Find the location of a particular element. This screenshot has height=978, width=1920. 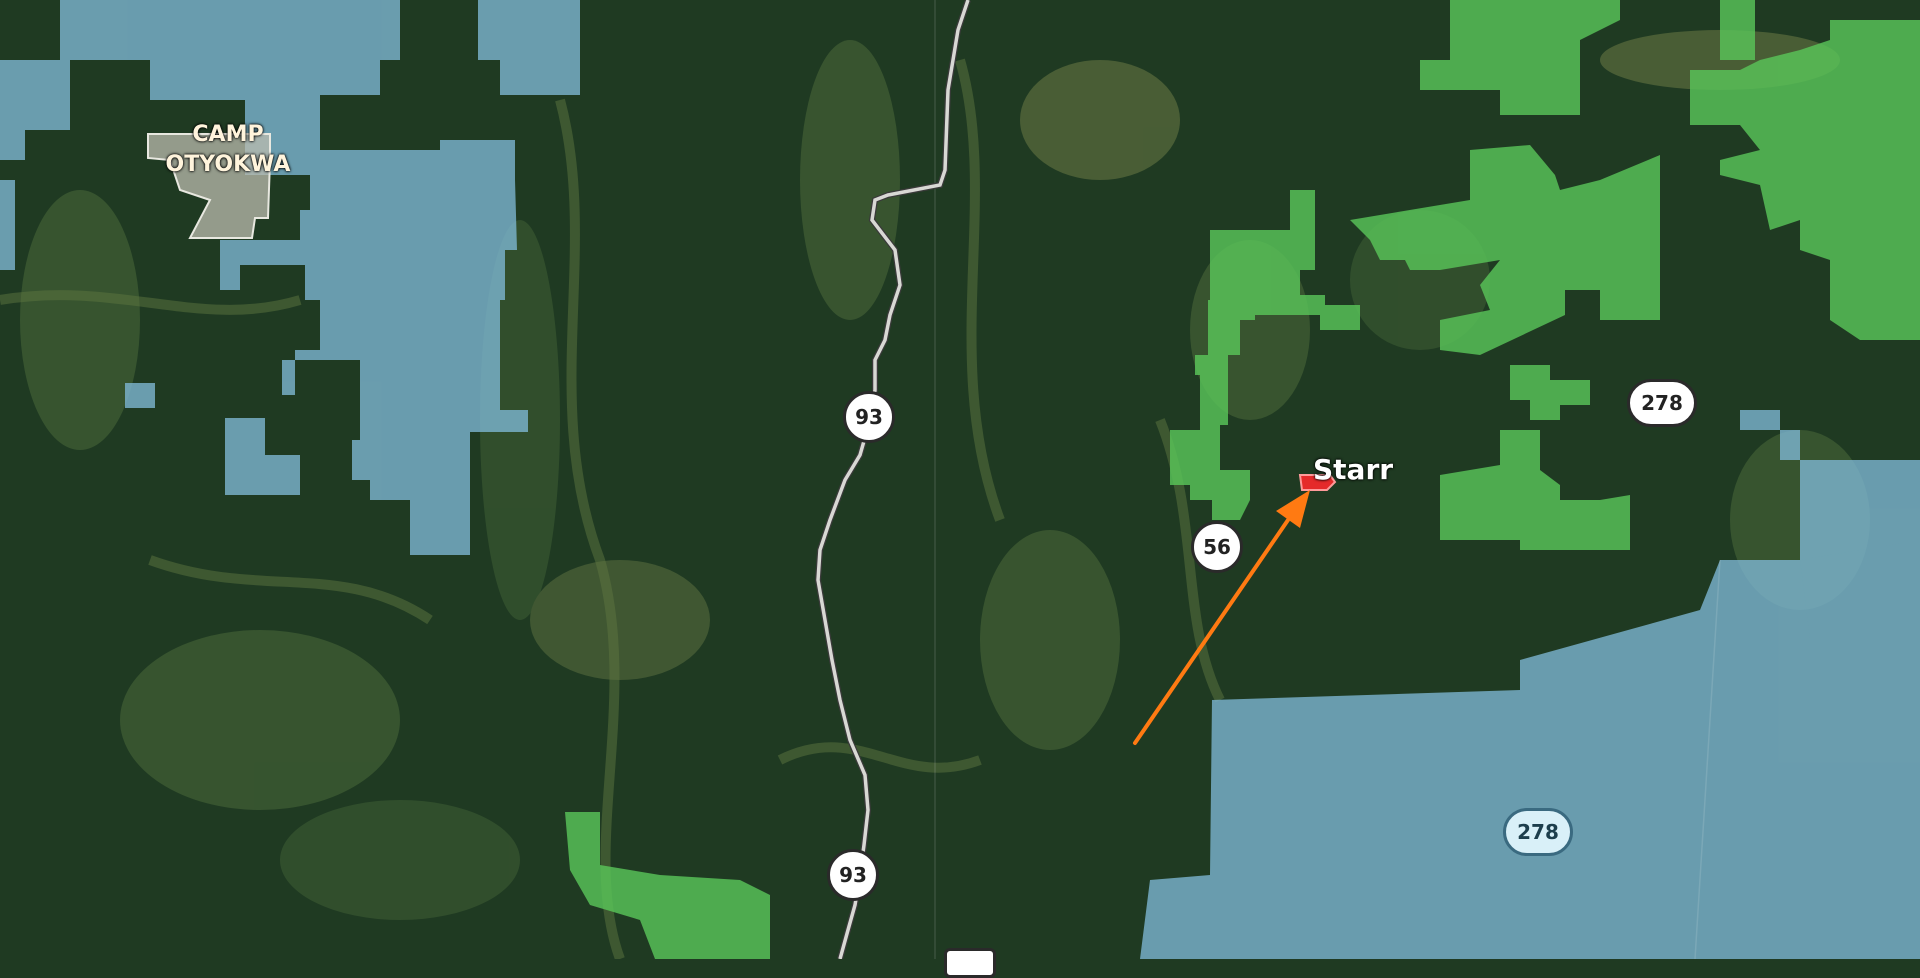

camp-otyokwa-label: CAMP OTYOKWA is located at coordinates (228, 149).